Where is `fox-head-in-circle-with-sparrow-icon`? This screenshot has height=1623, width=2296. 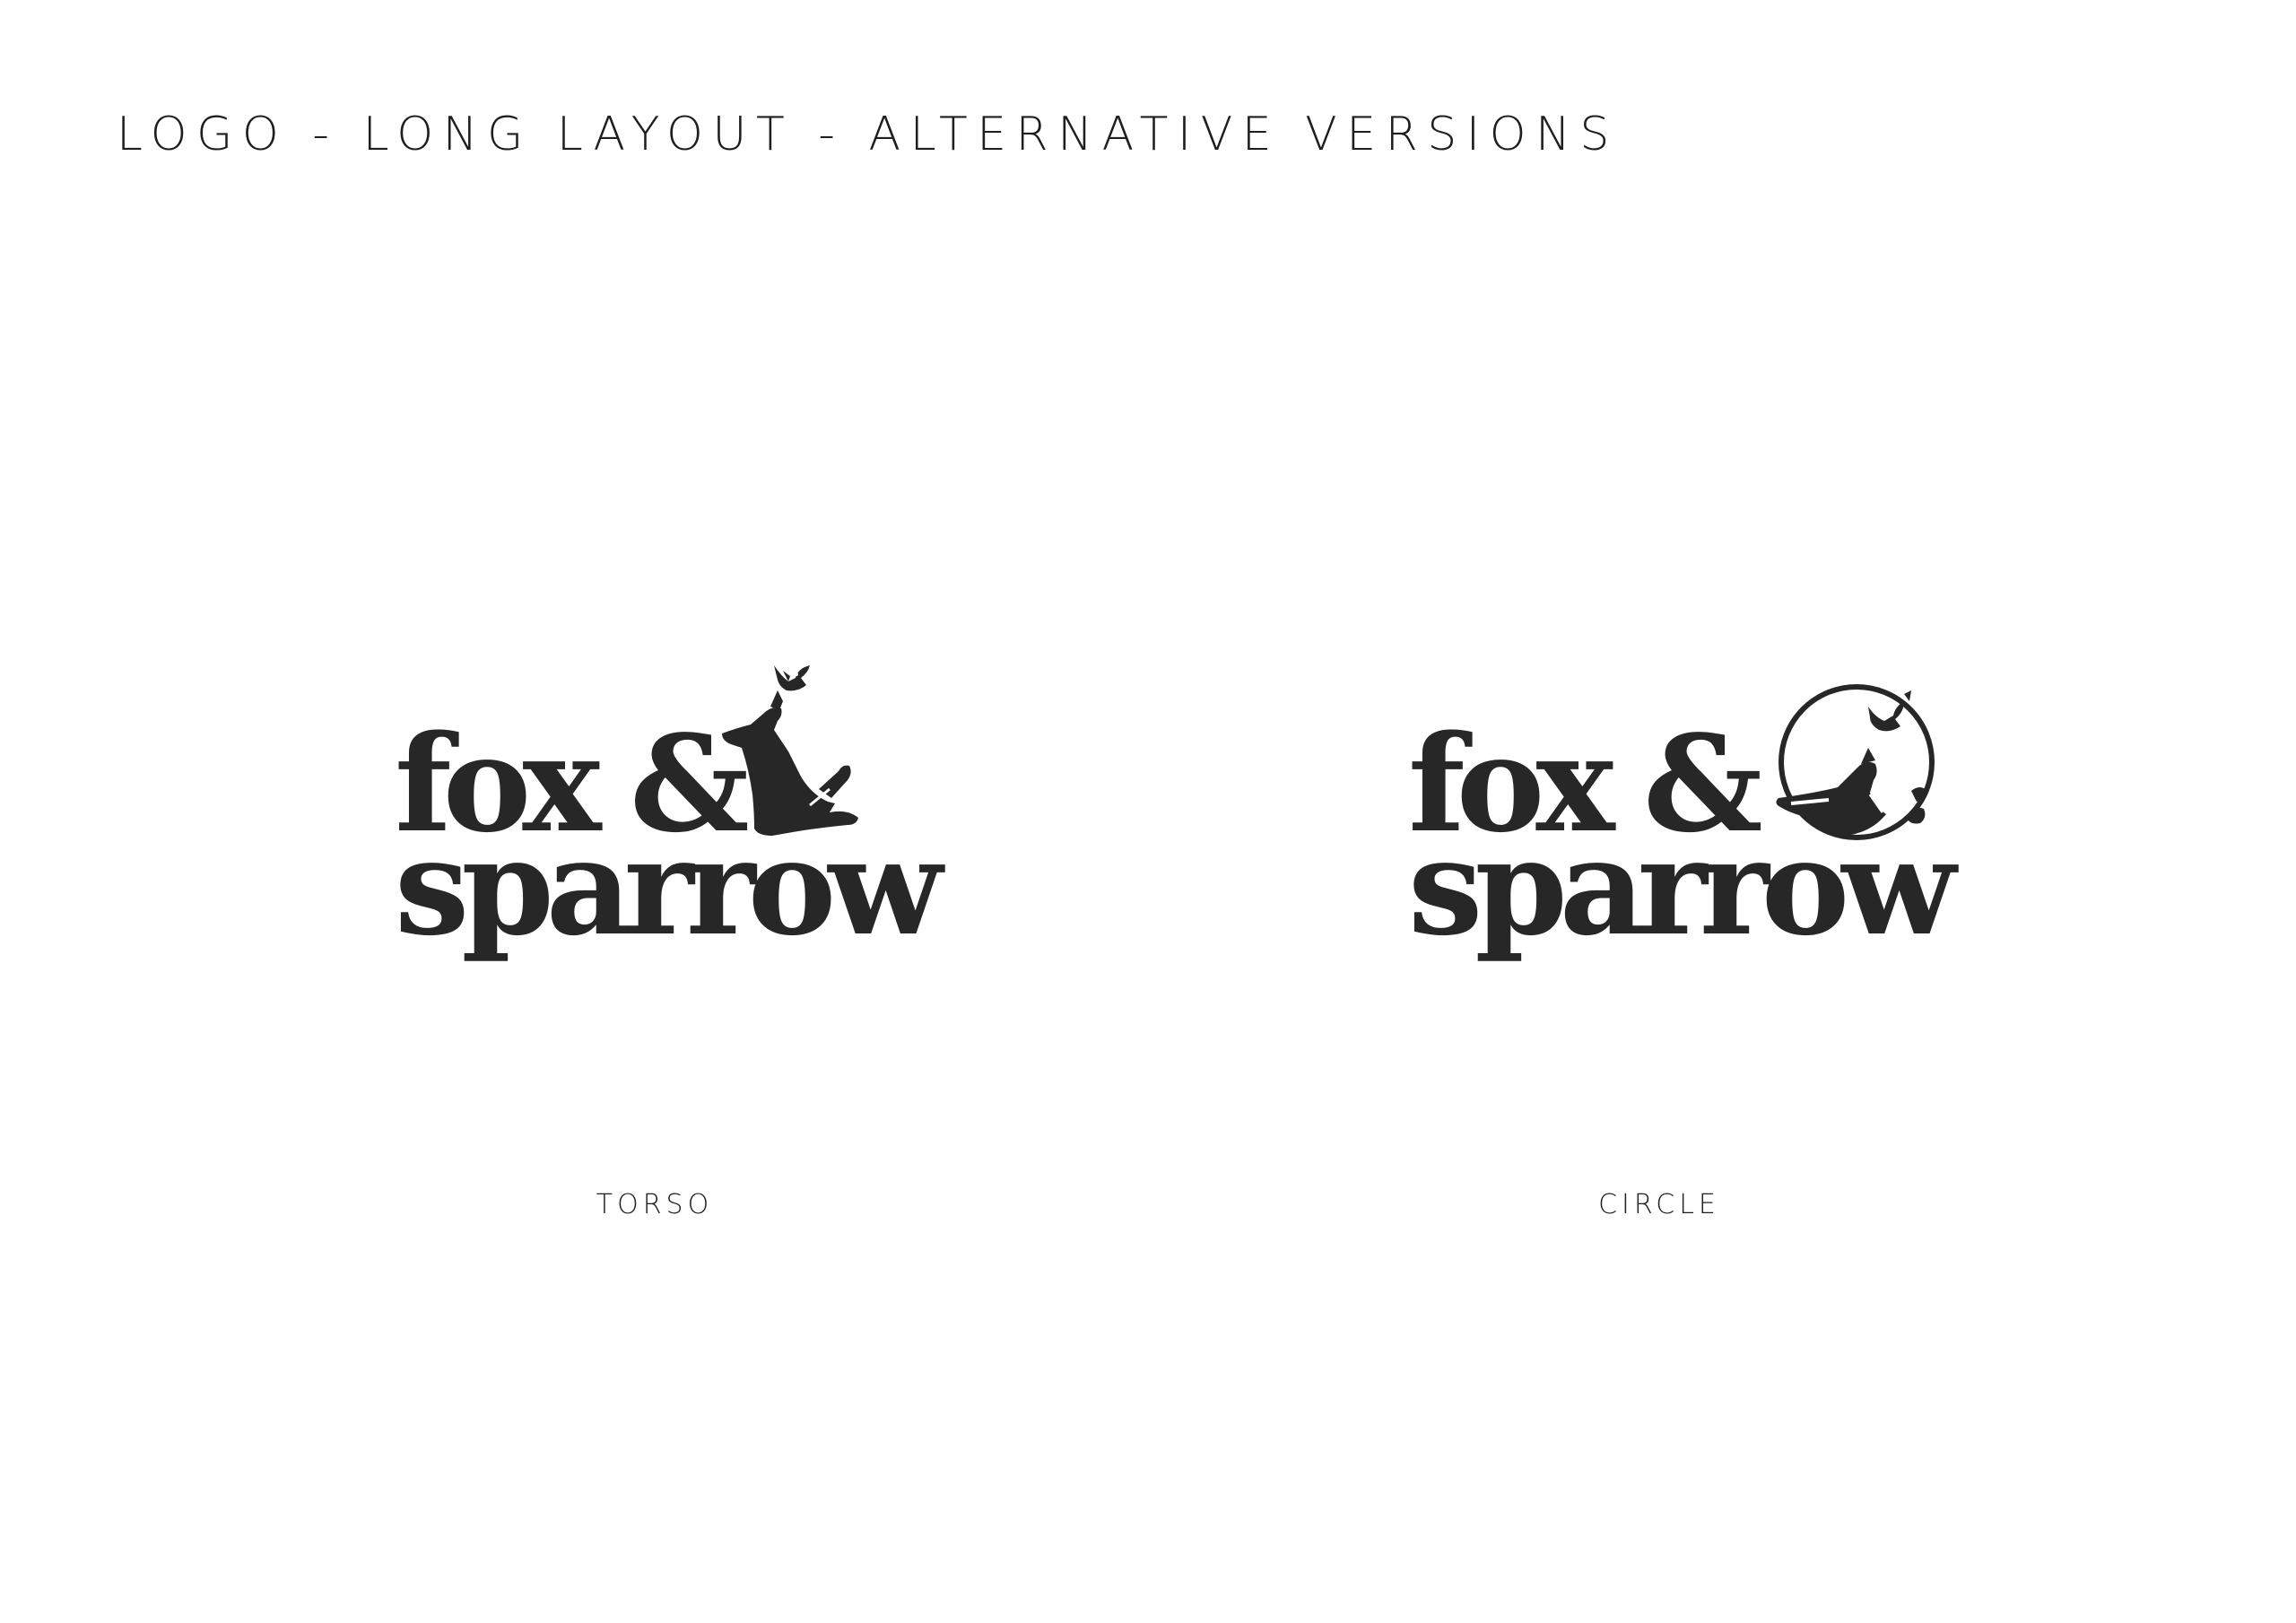 fox-head-in-circle-with-sparrow-icon is located at coordinates (1855, 762).